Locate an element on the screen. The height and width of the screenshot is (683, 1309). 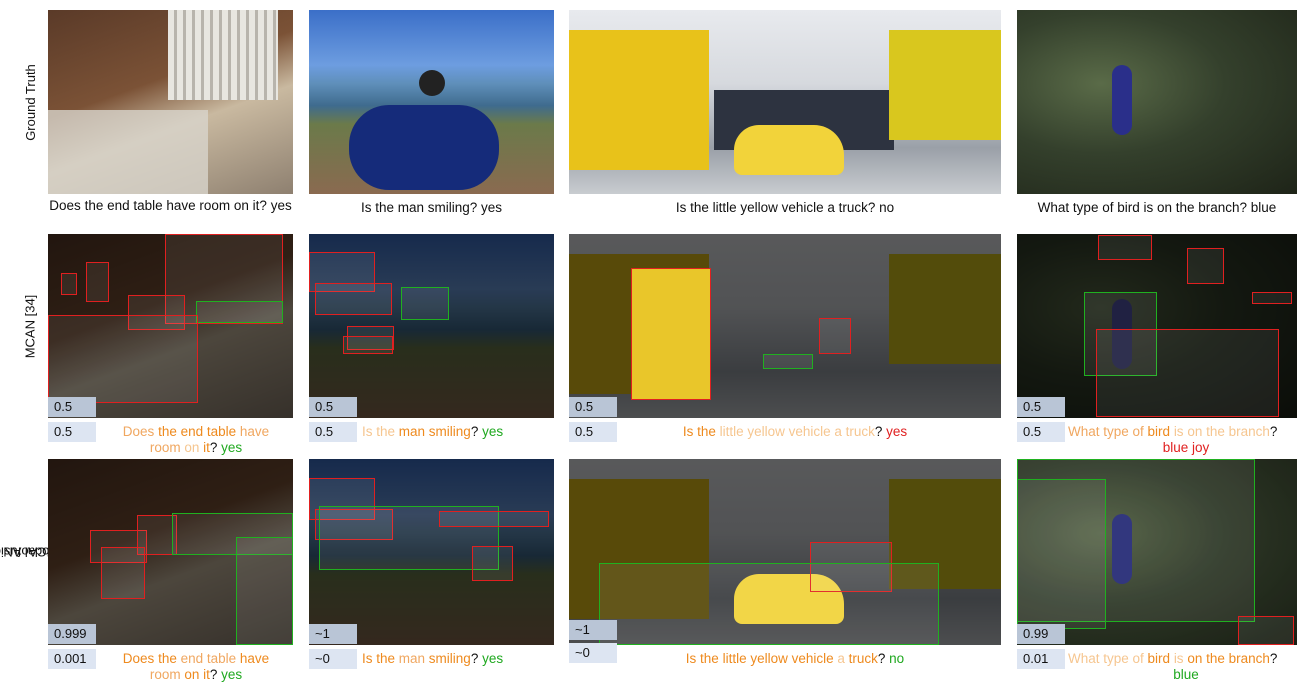
gt-caption-4: What type of bird is on the branch? blue is located at coordinates (1157, 207).